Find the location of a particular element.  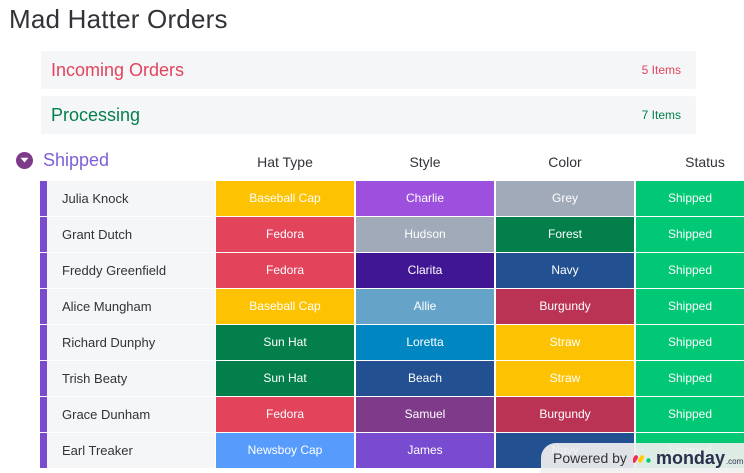

powered-by-badge: Powered by monday .com is located at coordinates (642, 458).